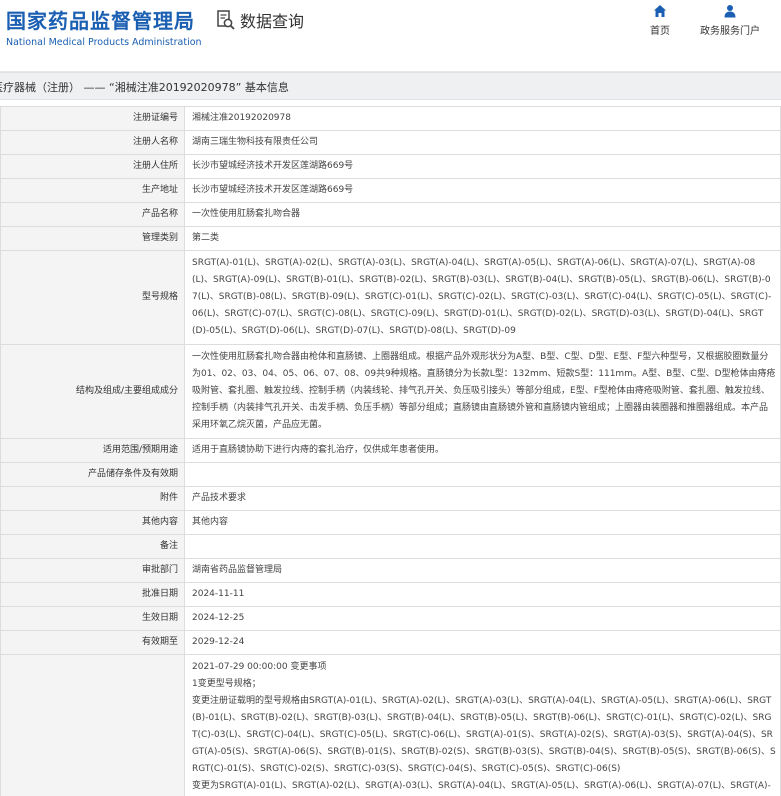 The image size is (781, 796). I want to click on row-label: 批准日期, so click(92, 594).